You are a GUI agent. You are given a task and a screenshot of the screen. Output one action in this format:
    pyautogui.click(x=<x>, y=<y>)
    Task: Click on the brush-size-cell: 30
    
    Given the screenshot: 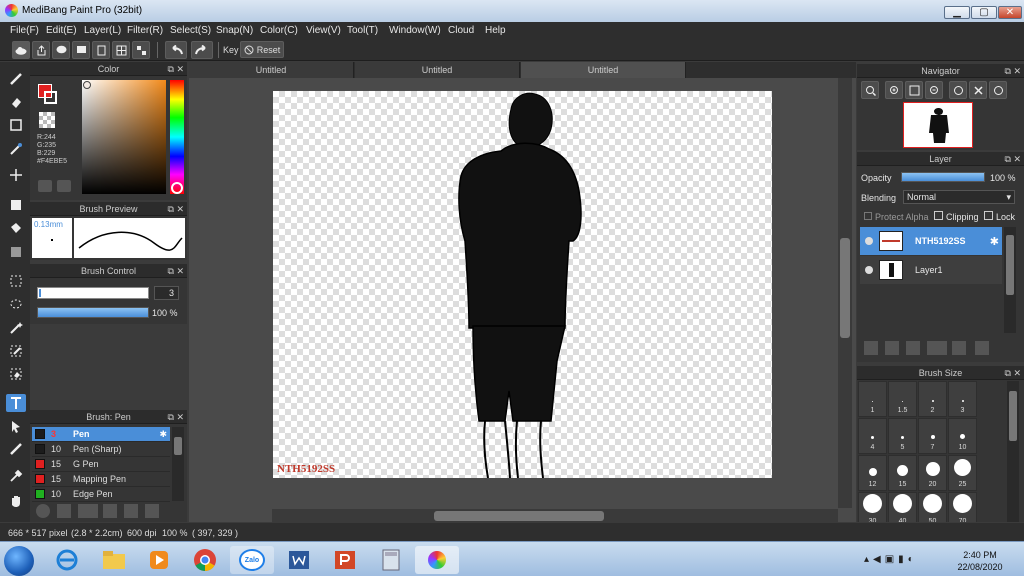 What is the action you would take?
    pyautogui.click(x=872, y=507)
    